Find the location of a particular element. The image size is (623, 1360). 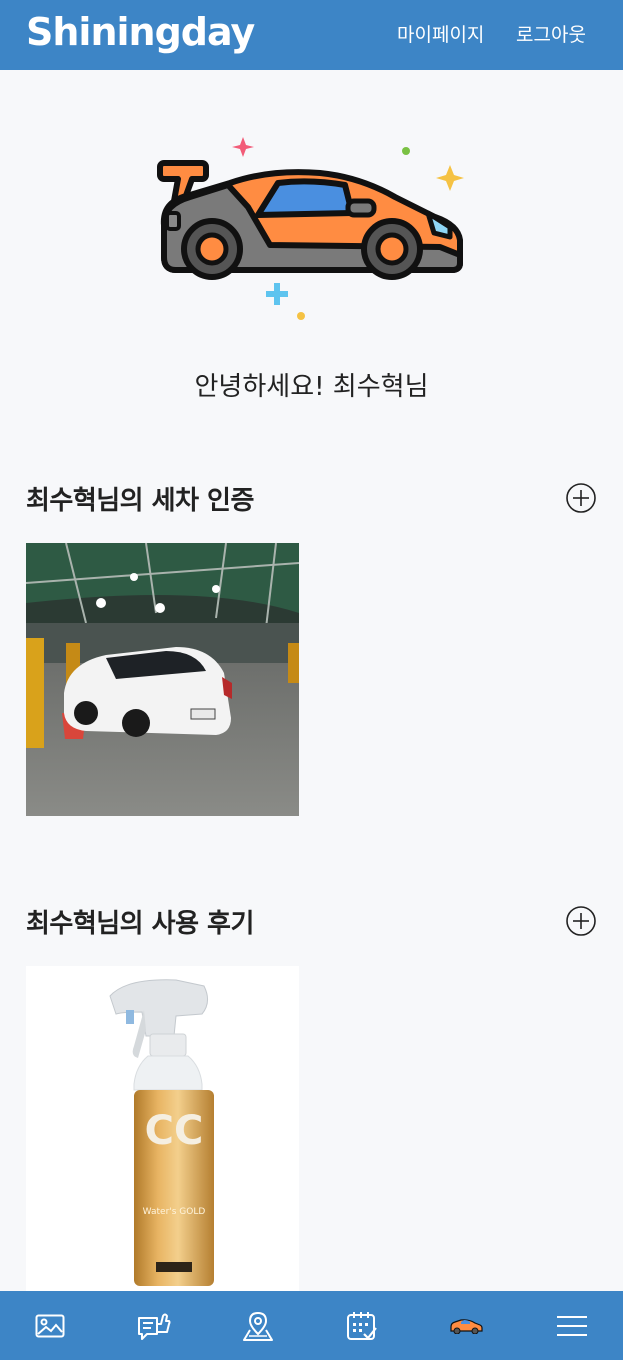

add-wash-cert-button is located at coordinates (581, 498).